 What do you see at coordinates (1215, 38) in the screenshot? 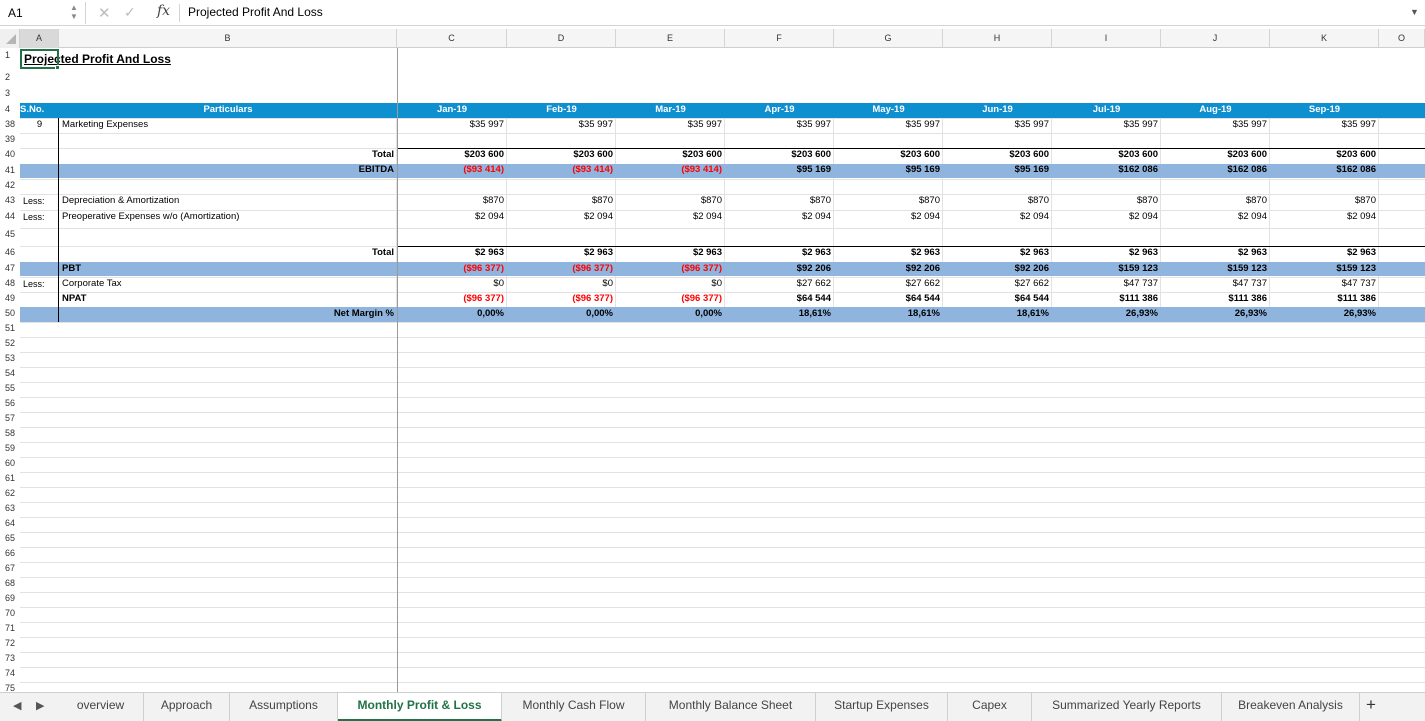
I see `column-header-j: J` at bounding box center [1215, 38].